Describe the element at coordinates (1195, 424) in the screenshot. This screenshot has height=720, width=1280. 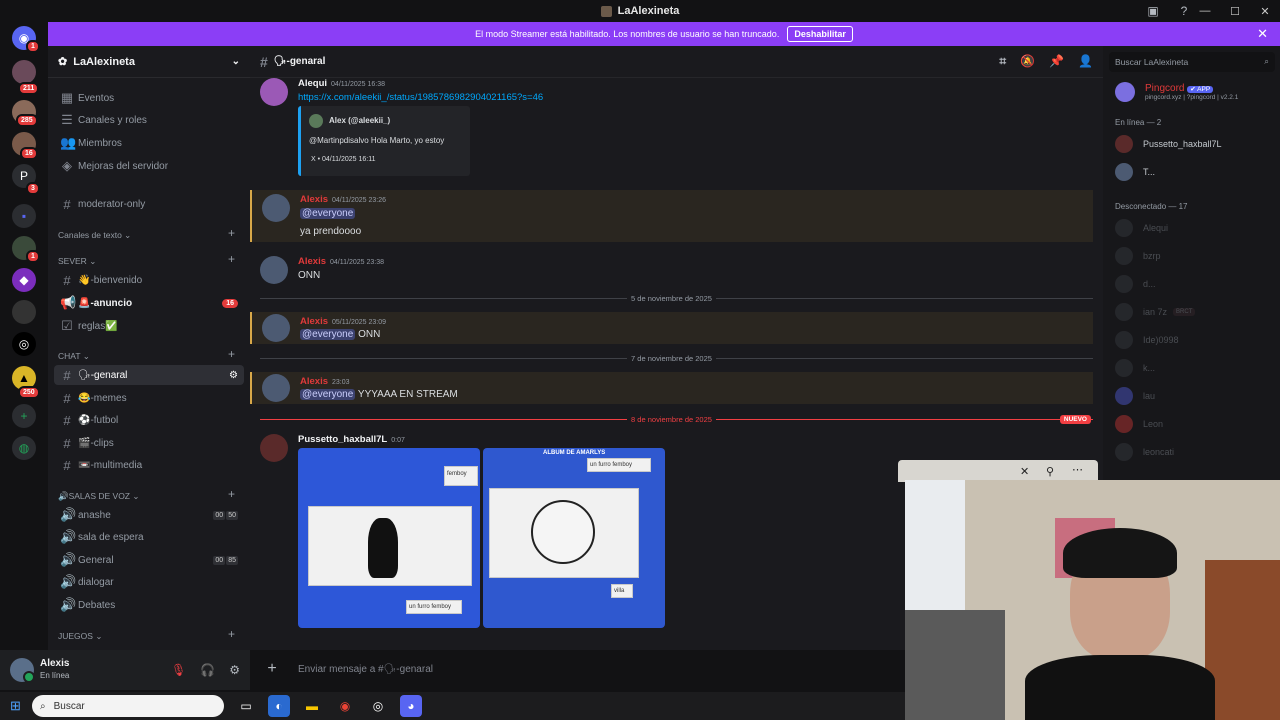
I see `member-item: Leon` at that location.